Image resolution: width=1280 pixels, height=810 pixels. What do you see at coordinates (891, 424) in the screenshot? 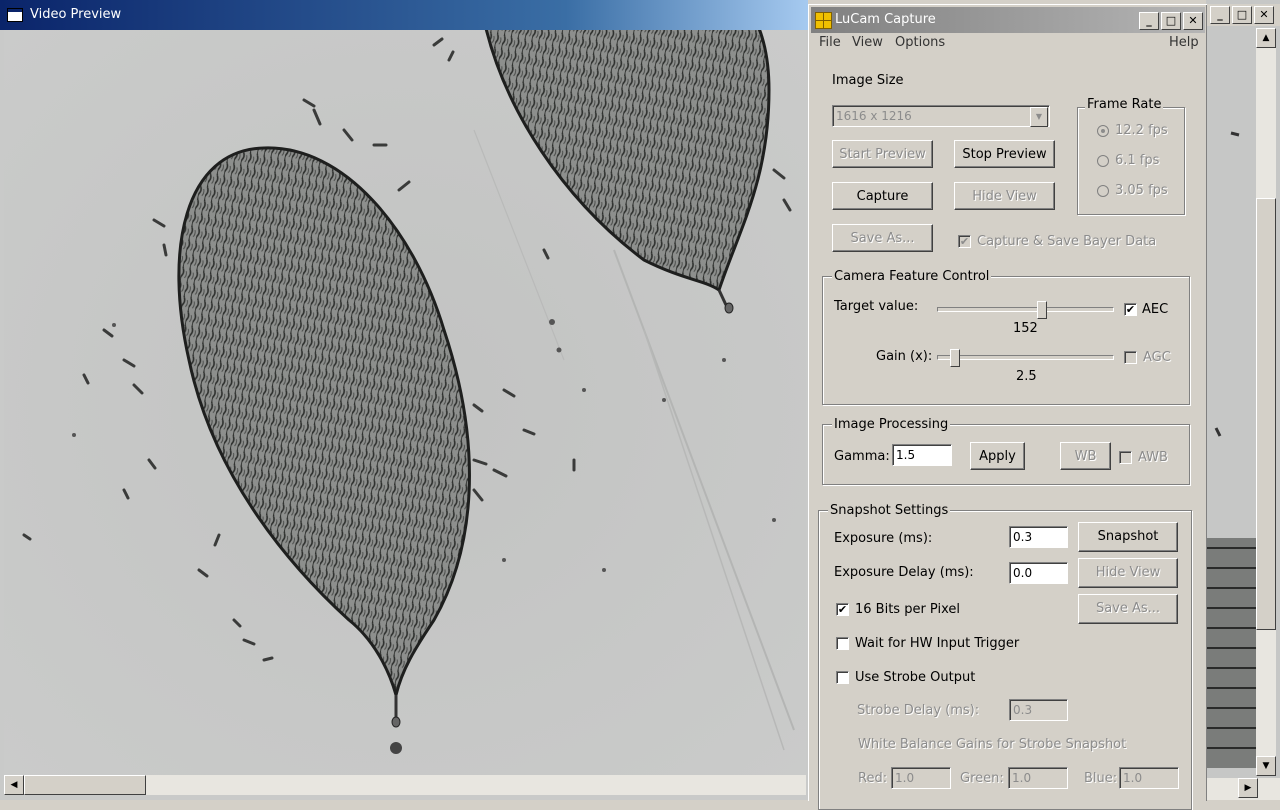
I see `image-processing-title: Image Processing` at bounding box center [891, 424].